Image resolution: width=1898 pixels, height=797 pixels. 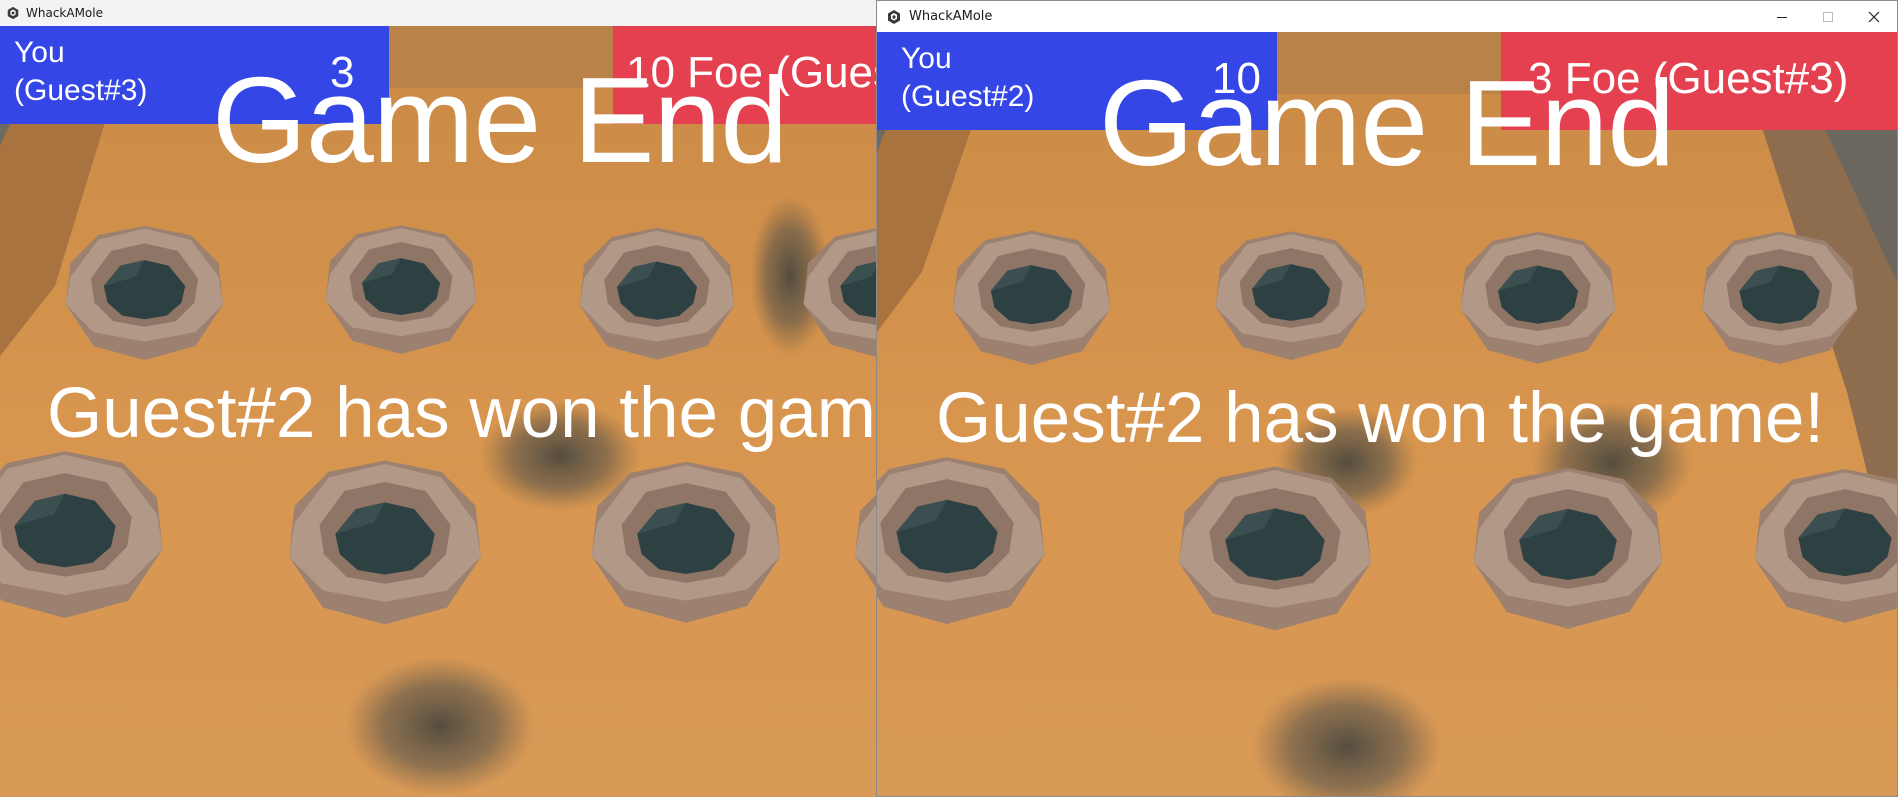 I want to click on left-titlebar: WhackAMole, so click(x=438, y=13).